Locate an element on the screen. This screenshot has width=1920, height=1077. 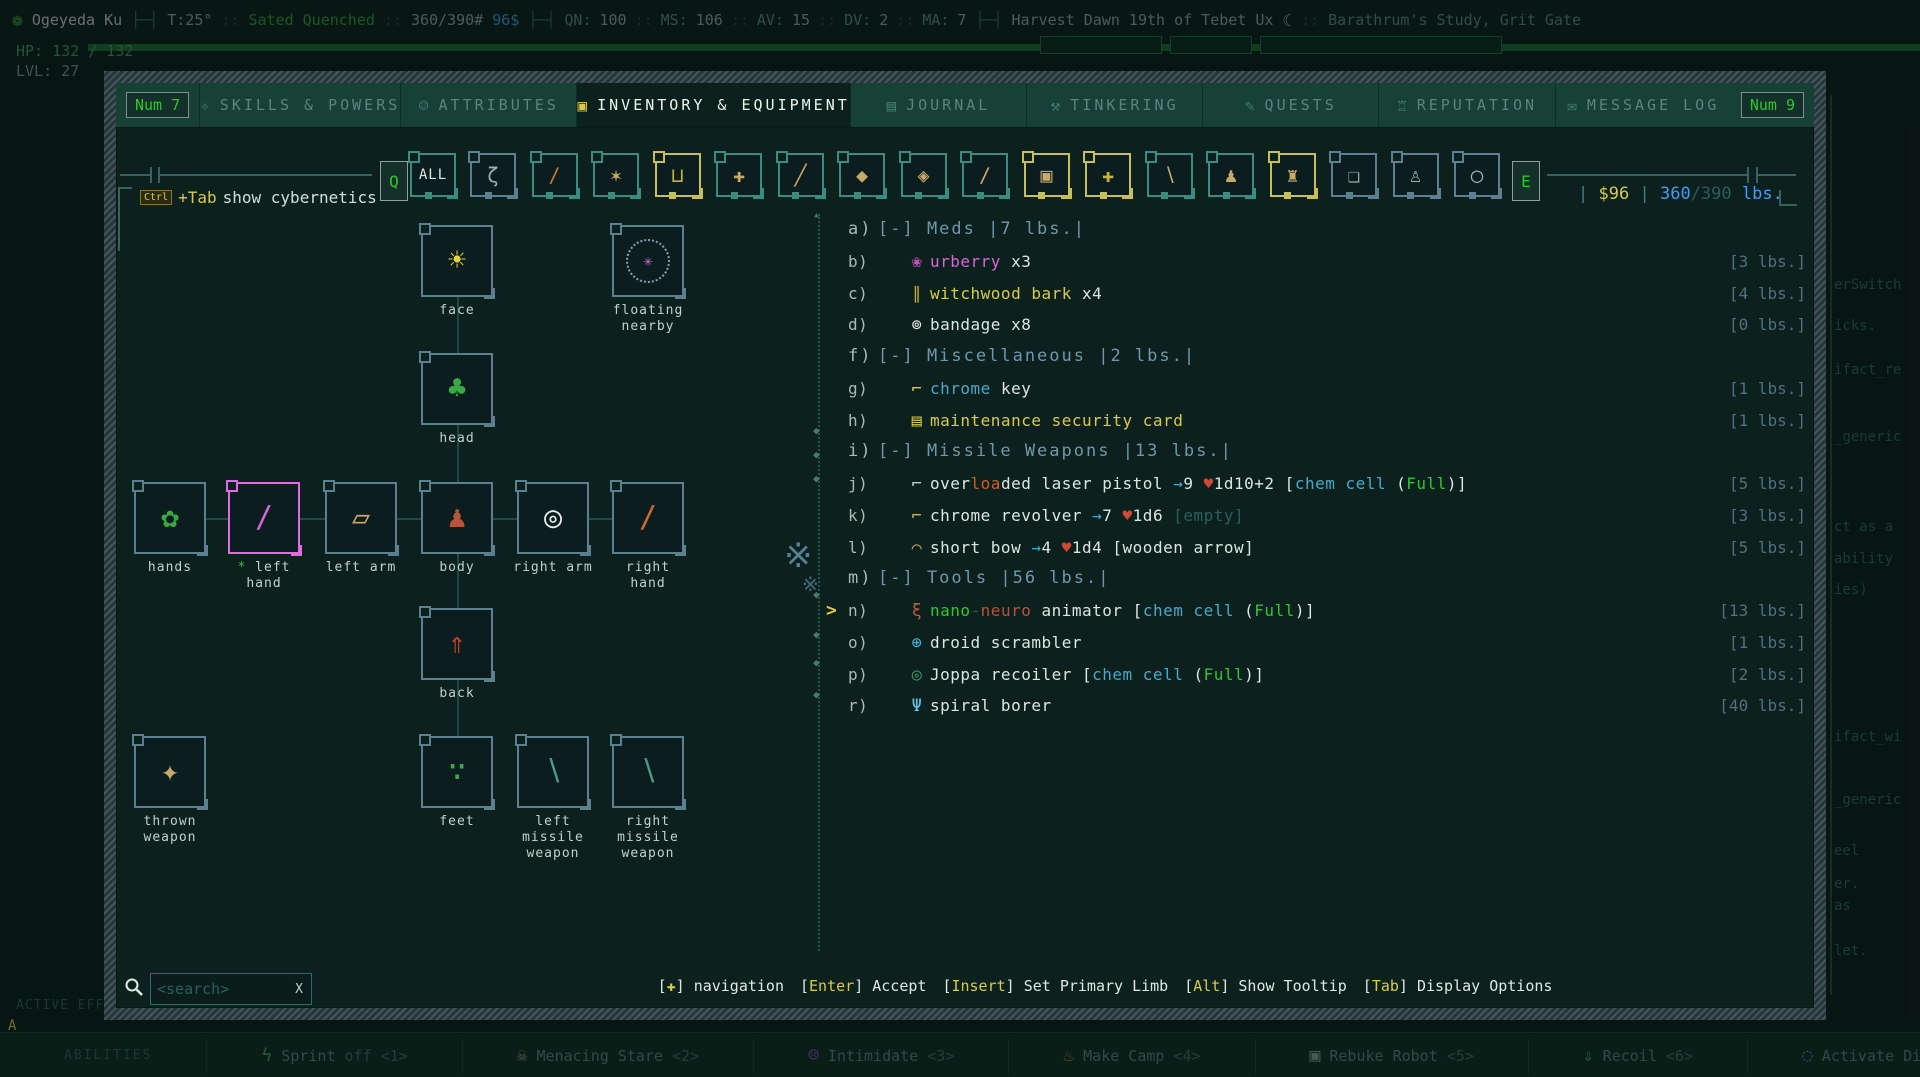
filter-corpses: ζ is located at coordinates (493, 175).